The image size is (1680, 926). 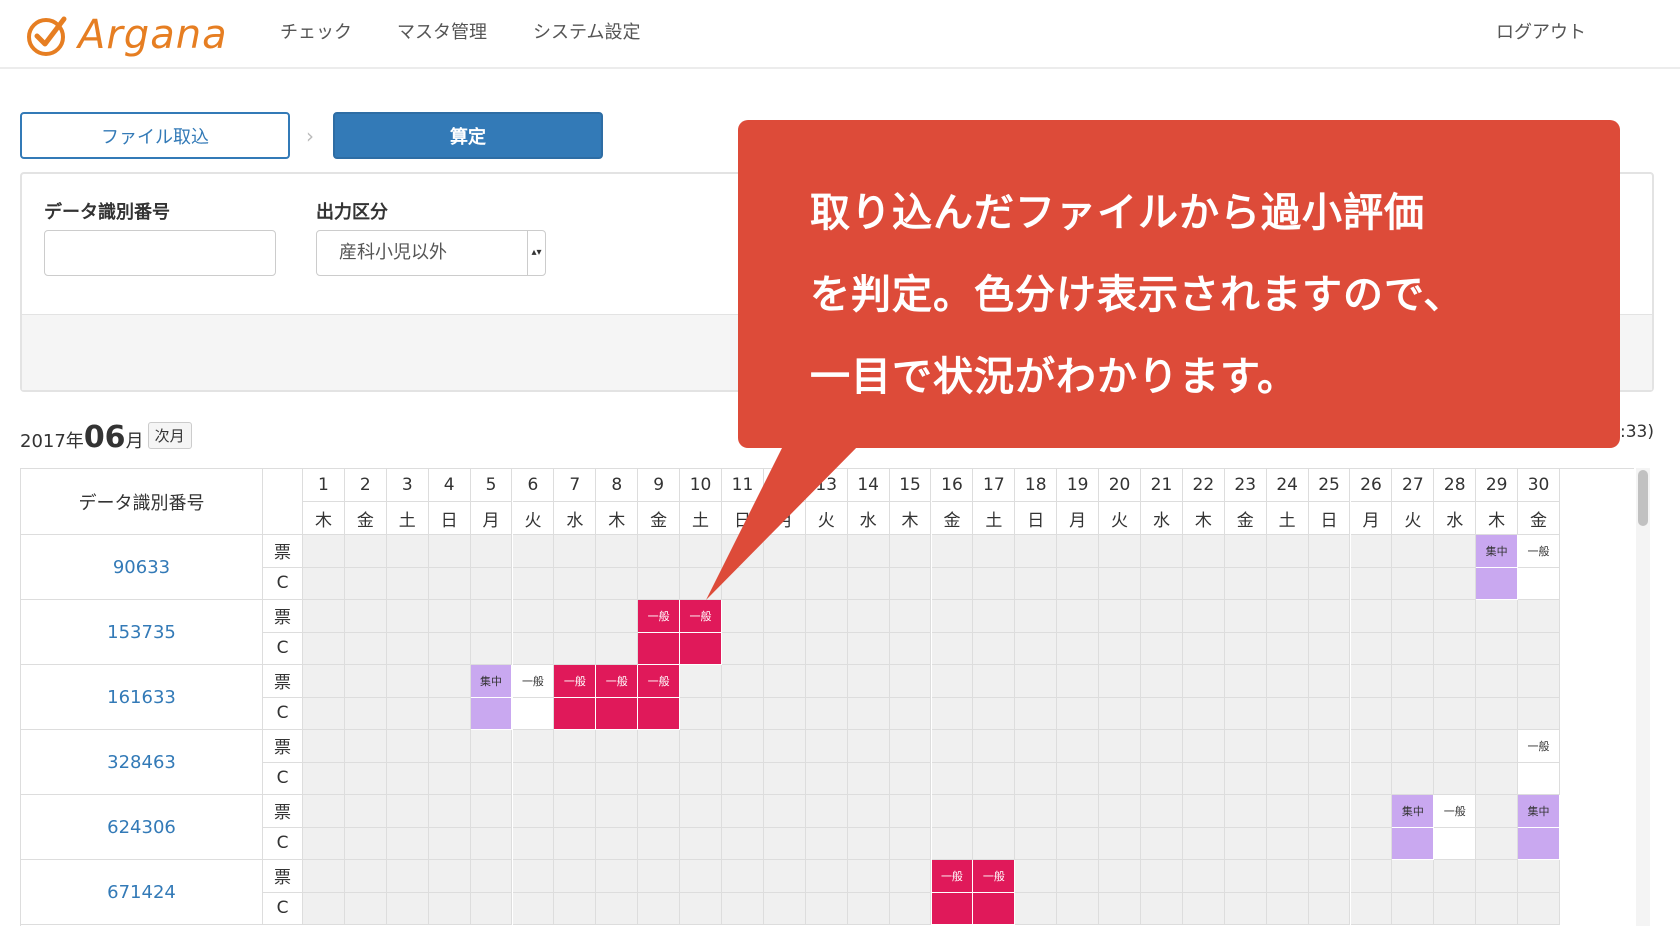 I want to click on calendar-scrollbar, so click(x=1643, y=697).